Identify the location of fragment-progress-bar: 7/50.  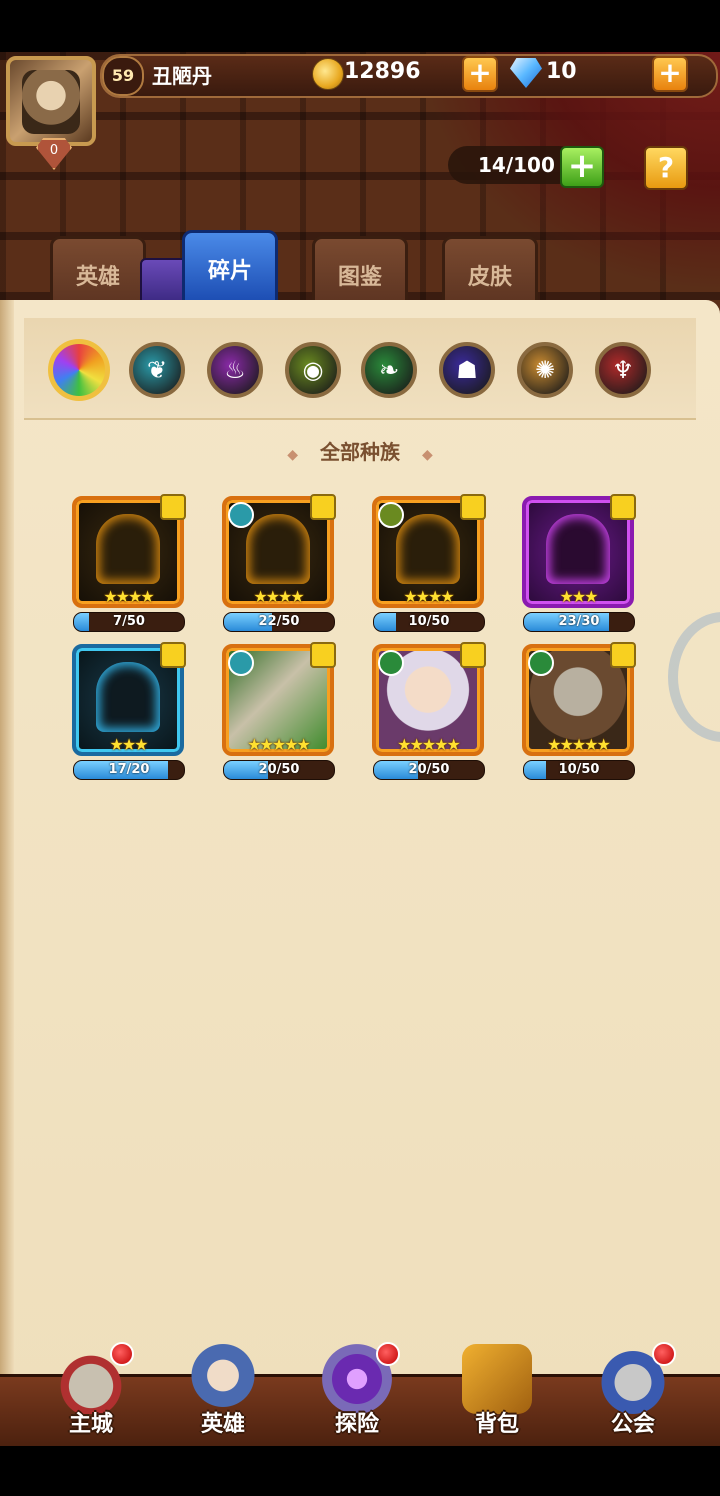
(129, 622).